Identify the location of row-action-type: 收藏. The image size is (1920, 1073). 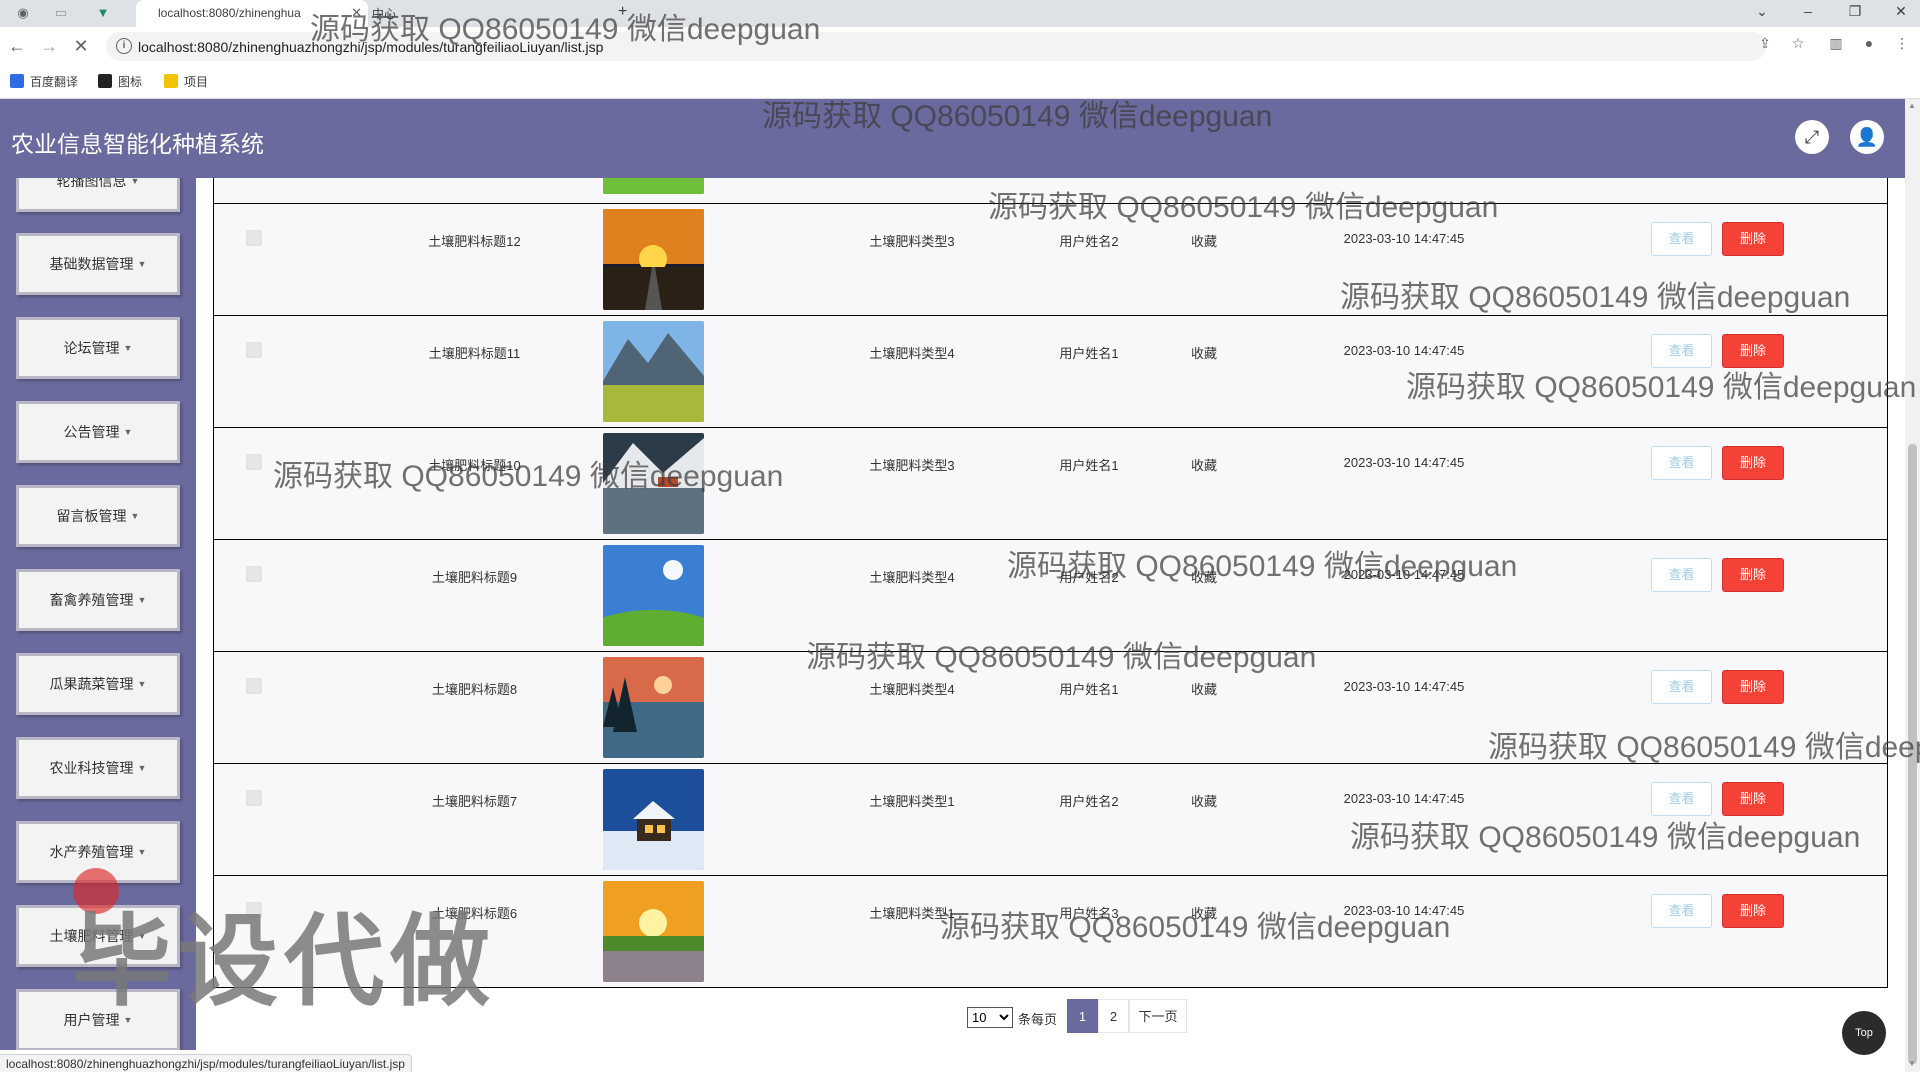
(1203, 577).